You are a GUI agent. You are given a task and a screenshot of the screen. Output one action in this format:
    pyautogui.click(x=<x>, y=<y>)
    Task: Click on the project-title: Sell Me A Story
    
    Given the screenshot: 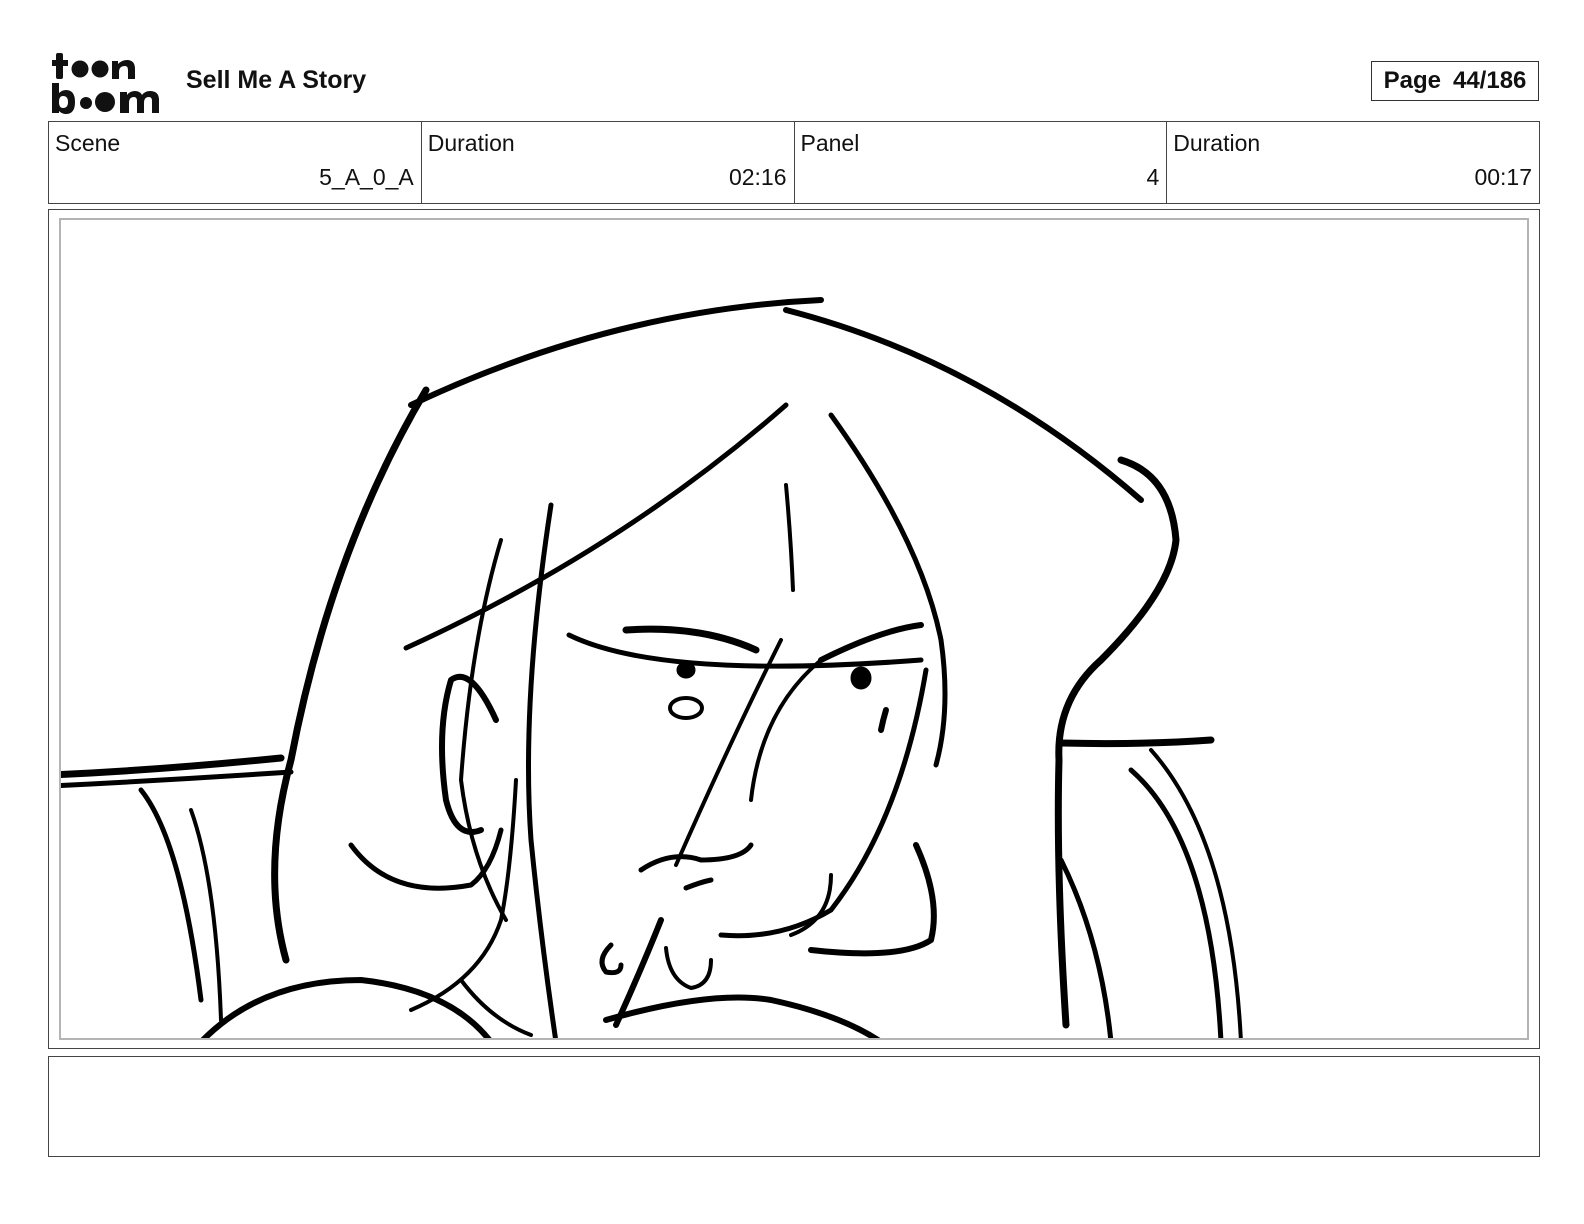 What is the action you would take?
    pyautogui.click(x=276, y=80)
    